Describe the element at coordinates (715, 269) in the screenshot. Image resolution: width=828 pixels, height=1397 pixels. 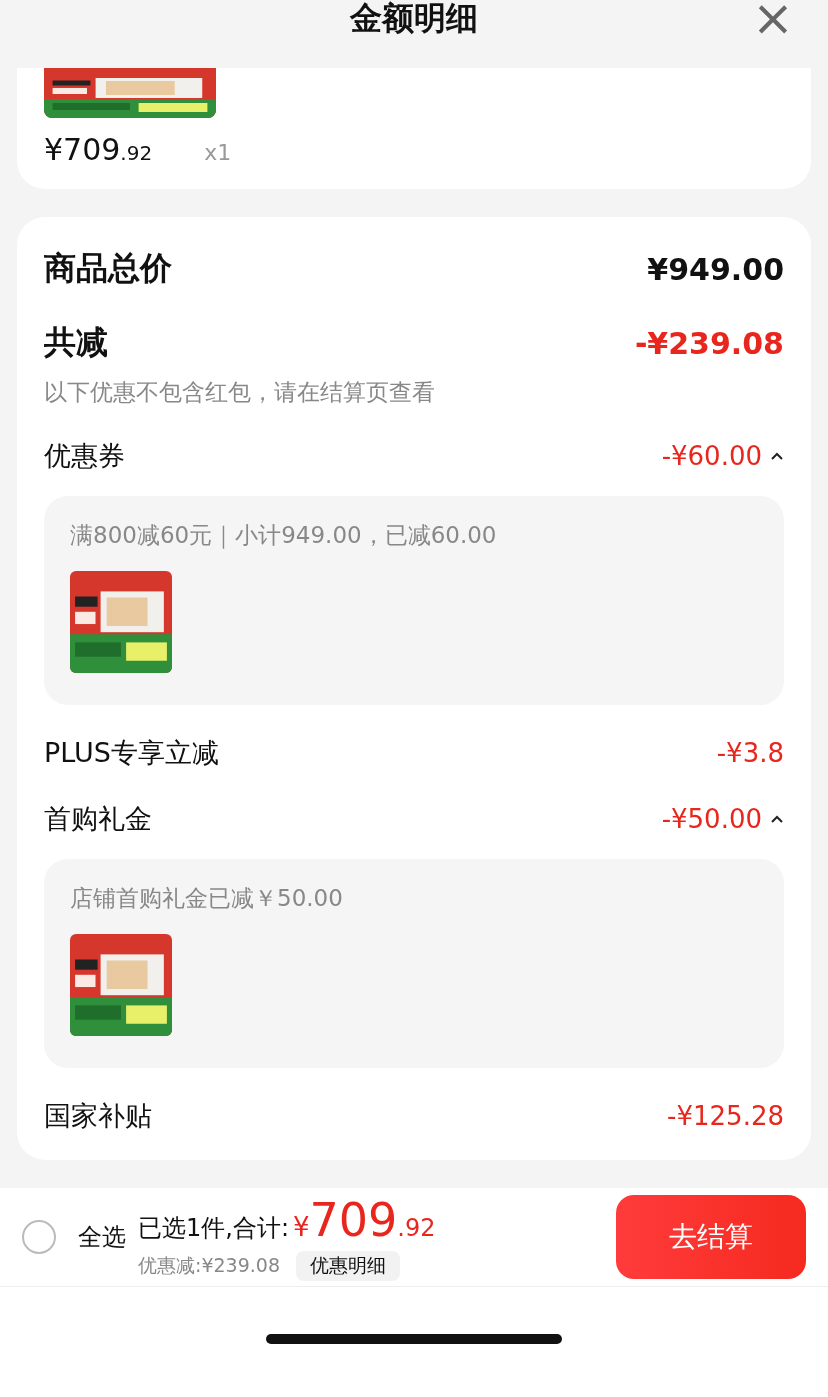
I see `price-amount: ¥949.00` at that location.